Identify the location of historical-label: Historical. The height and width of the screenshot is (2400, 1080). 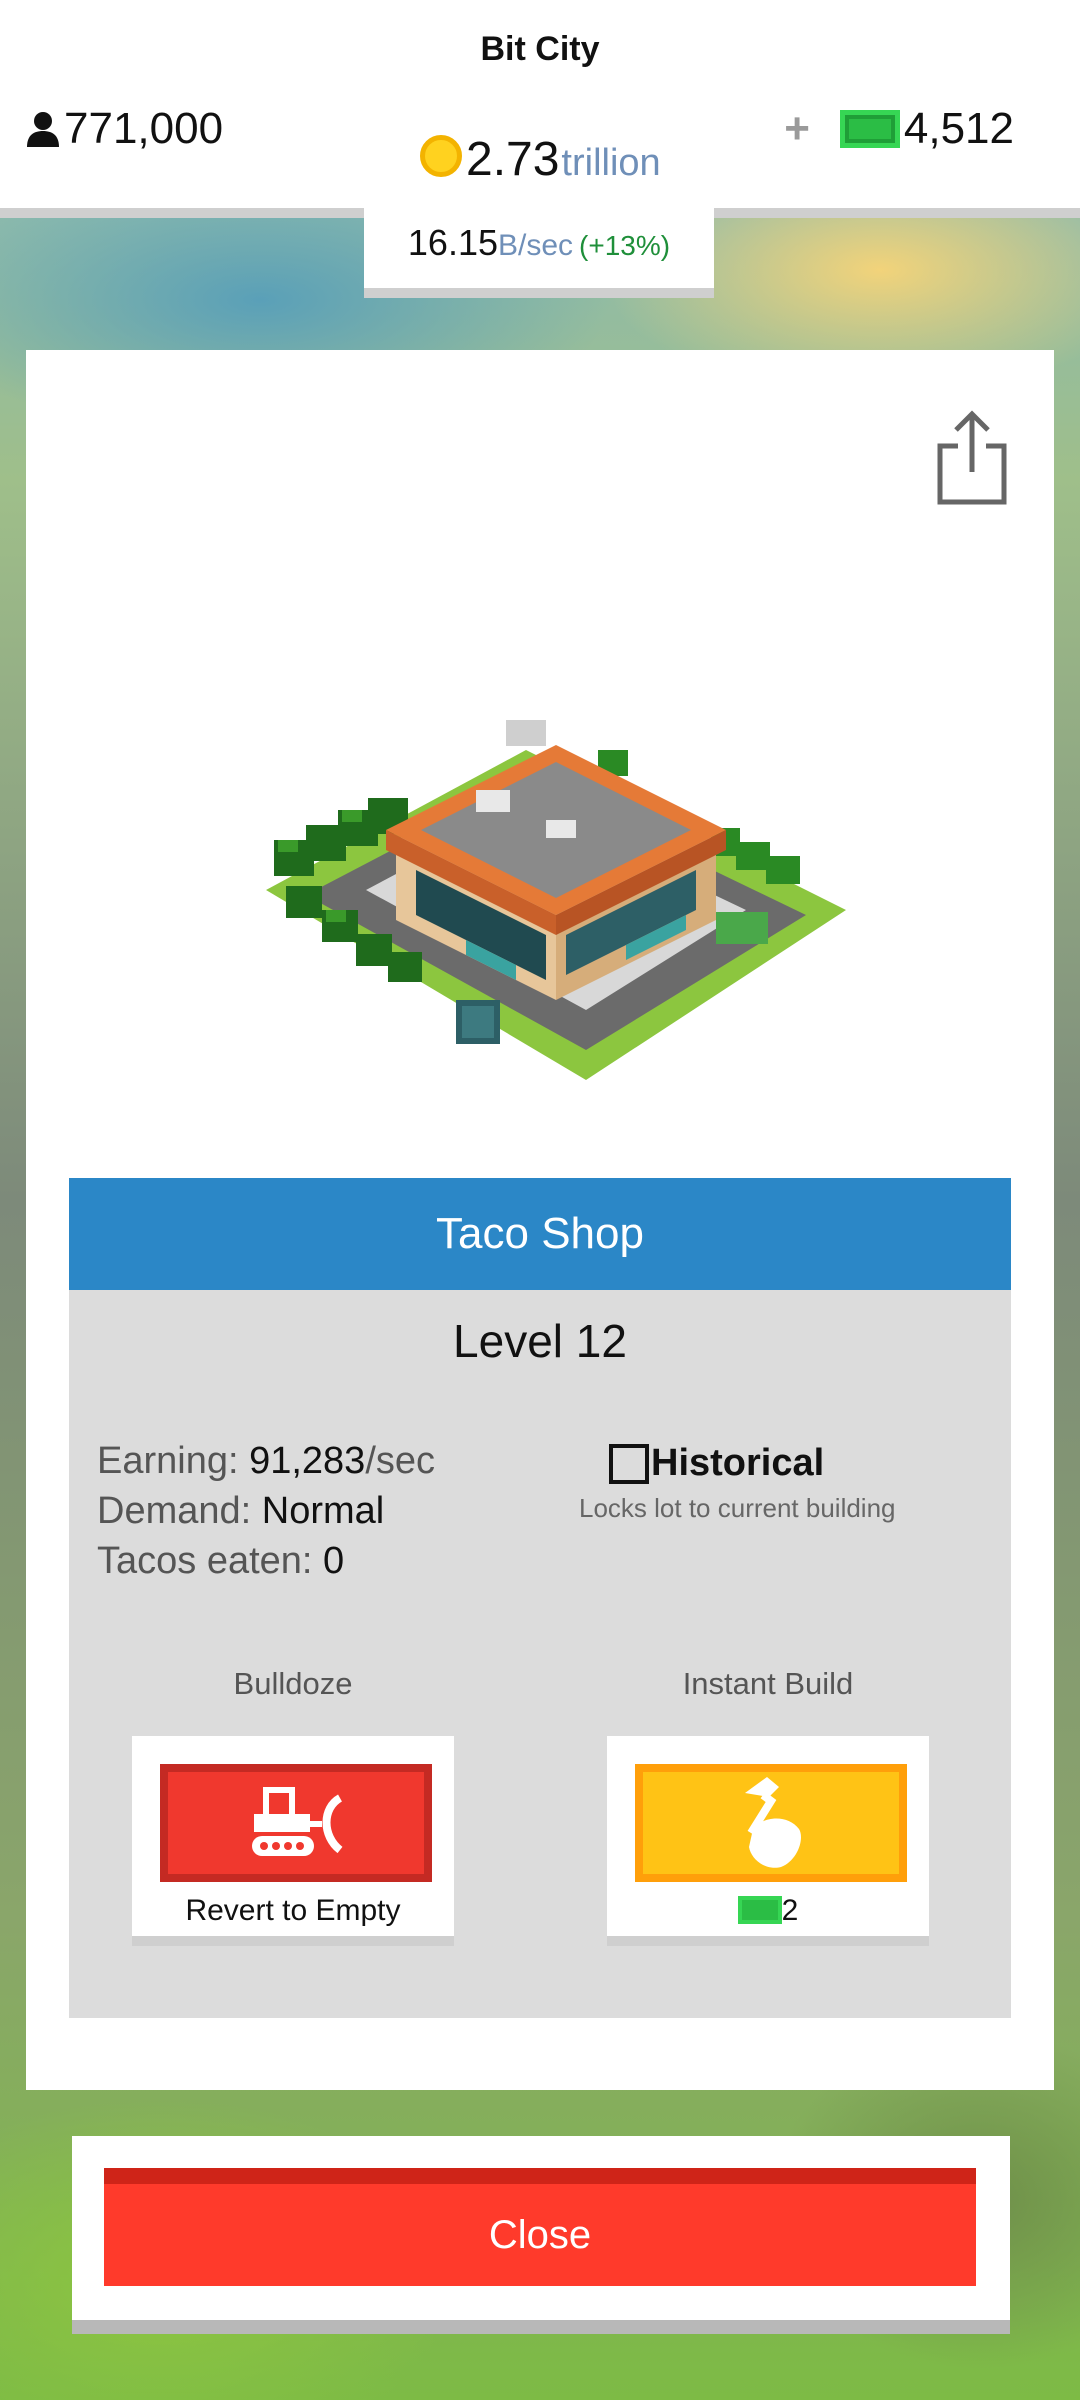
(738, 1463).